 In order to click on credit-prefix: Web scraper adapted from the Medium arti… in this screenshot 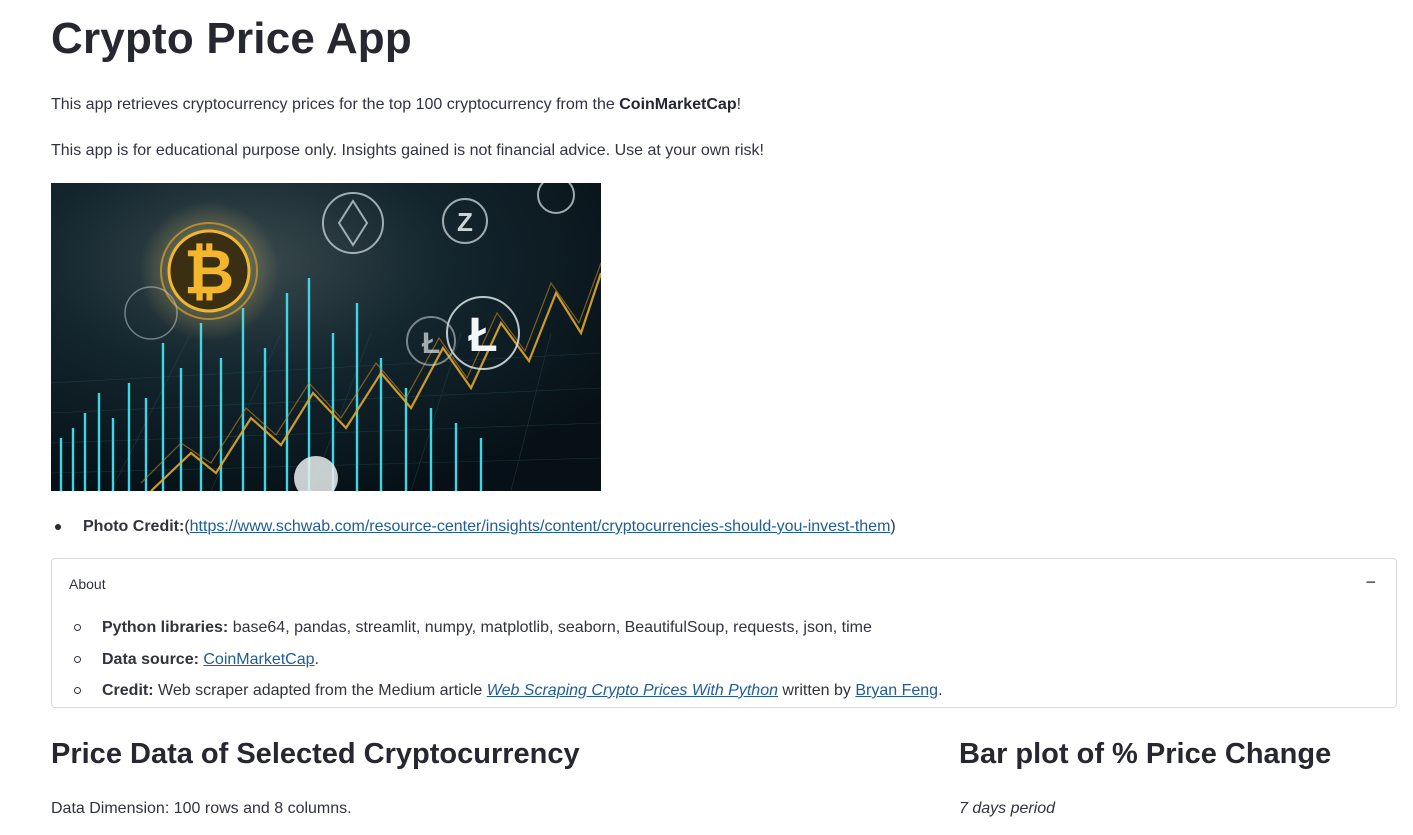, I will do `click(320, 690)`.